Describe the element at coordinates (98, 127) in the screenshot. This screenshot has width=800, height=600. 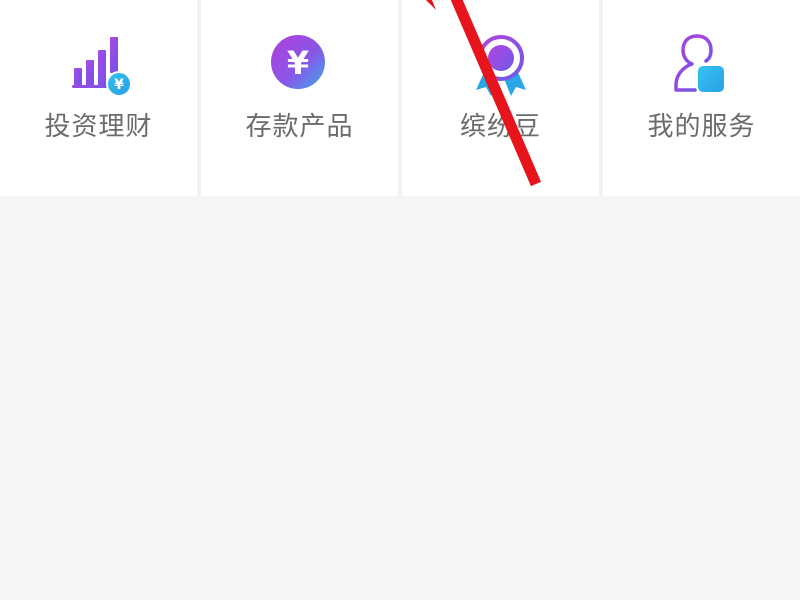
I see `tile-label-investment: 投资理财` at that location.